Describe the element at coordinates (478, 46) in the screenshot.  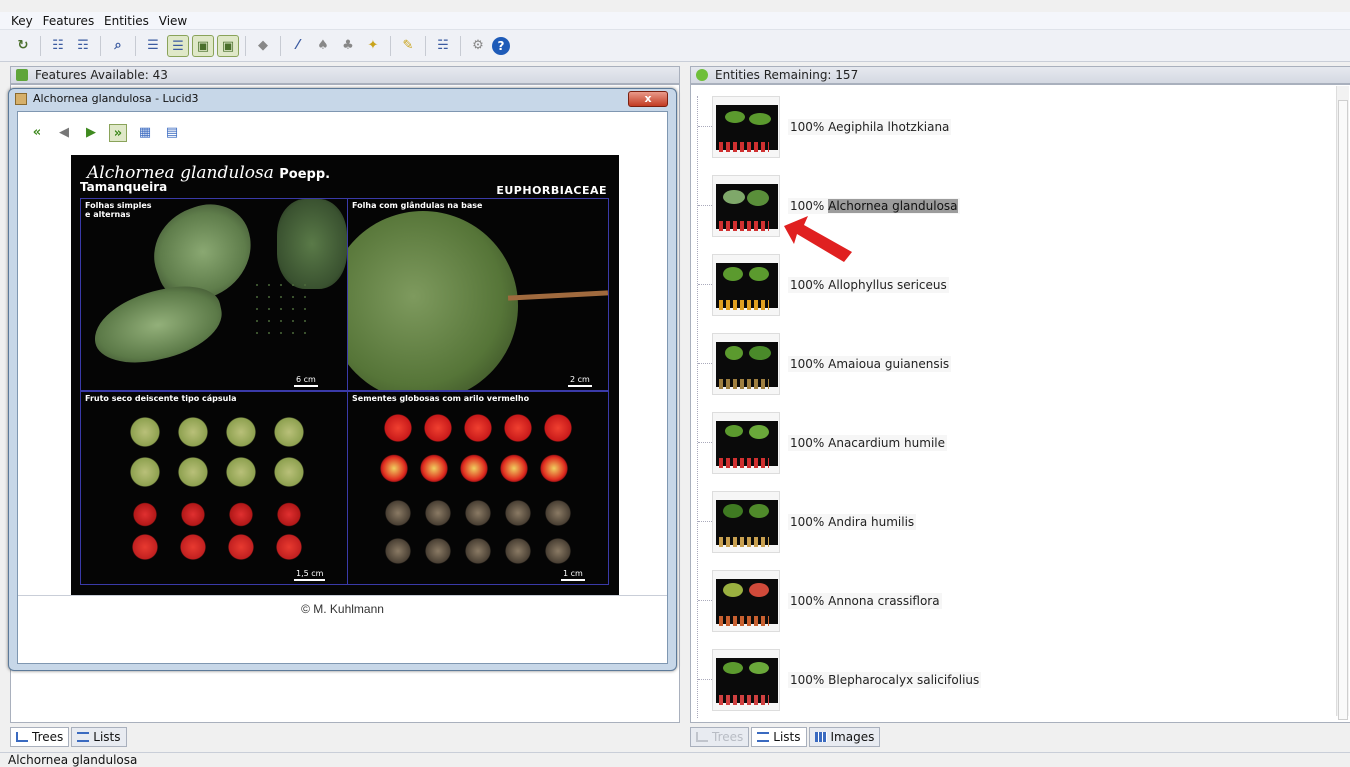
I see `settings-icon: ⚙` at that location.